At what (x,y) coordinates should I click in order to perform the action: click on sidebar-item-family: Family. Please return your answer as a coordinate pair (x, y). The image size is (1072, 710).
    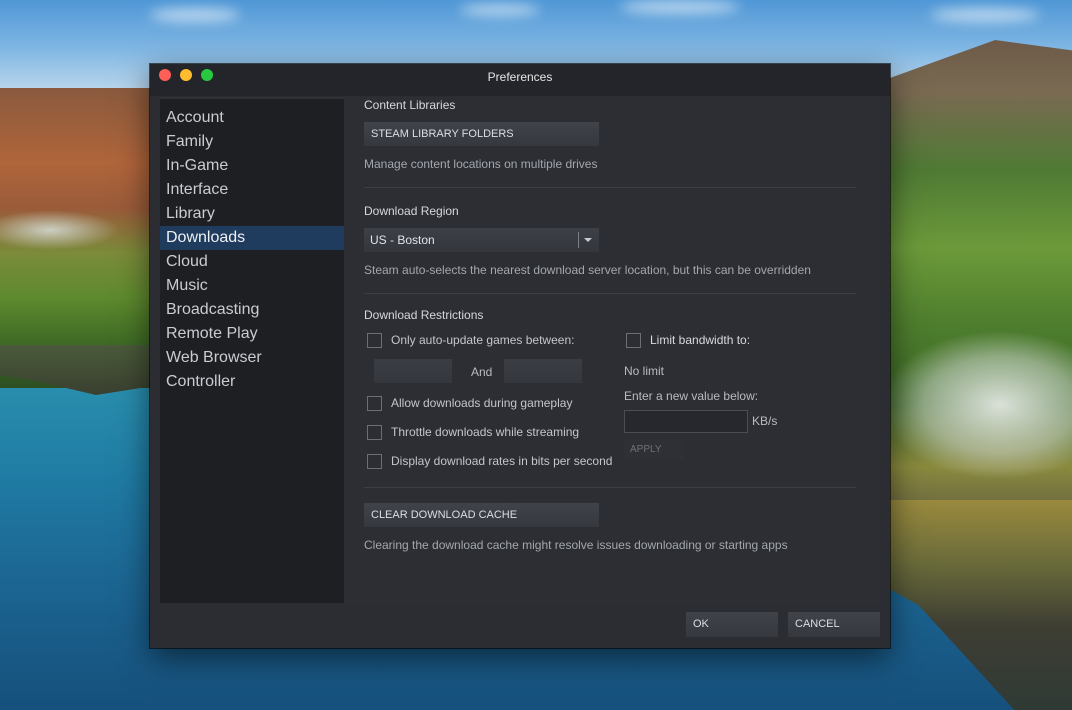
    Looking at the image, I should click on (252, 142).